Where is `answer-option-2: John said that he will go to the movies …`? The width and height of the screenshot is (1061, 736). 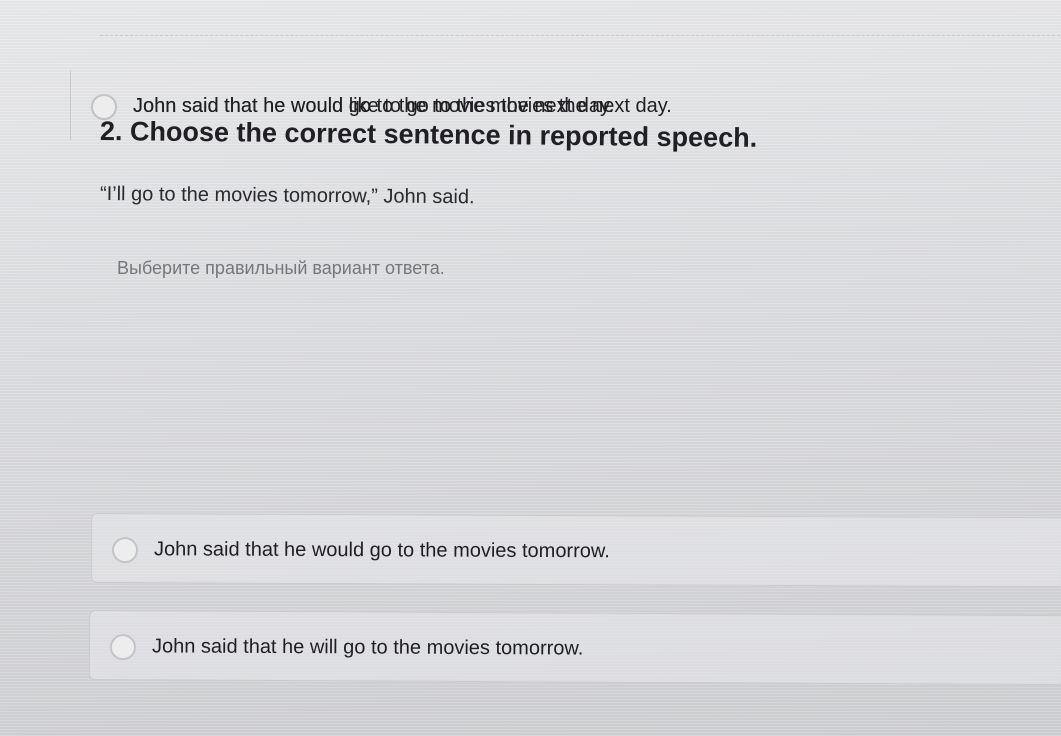 answer-option-2: John said that he will go to the movies … is located at coordinates (574, 648).